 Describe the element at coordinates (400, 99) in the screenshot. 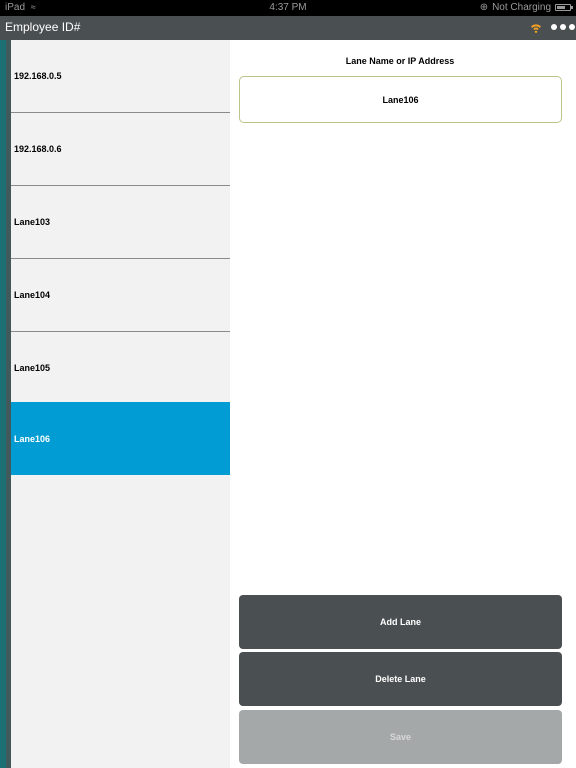

I see `lane-name-input` at that location.